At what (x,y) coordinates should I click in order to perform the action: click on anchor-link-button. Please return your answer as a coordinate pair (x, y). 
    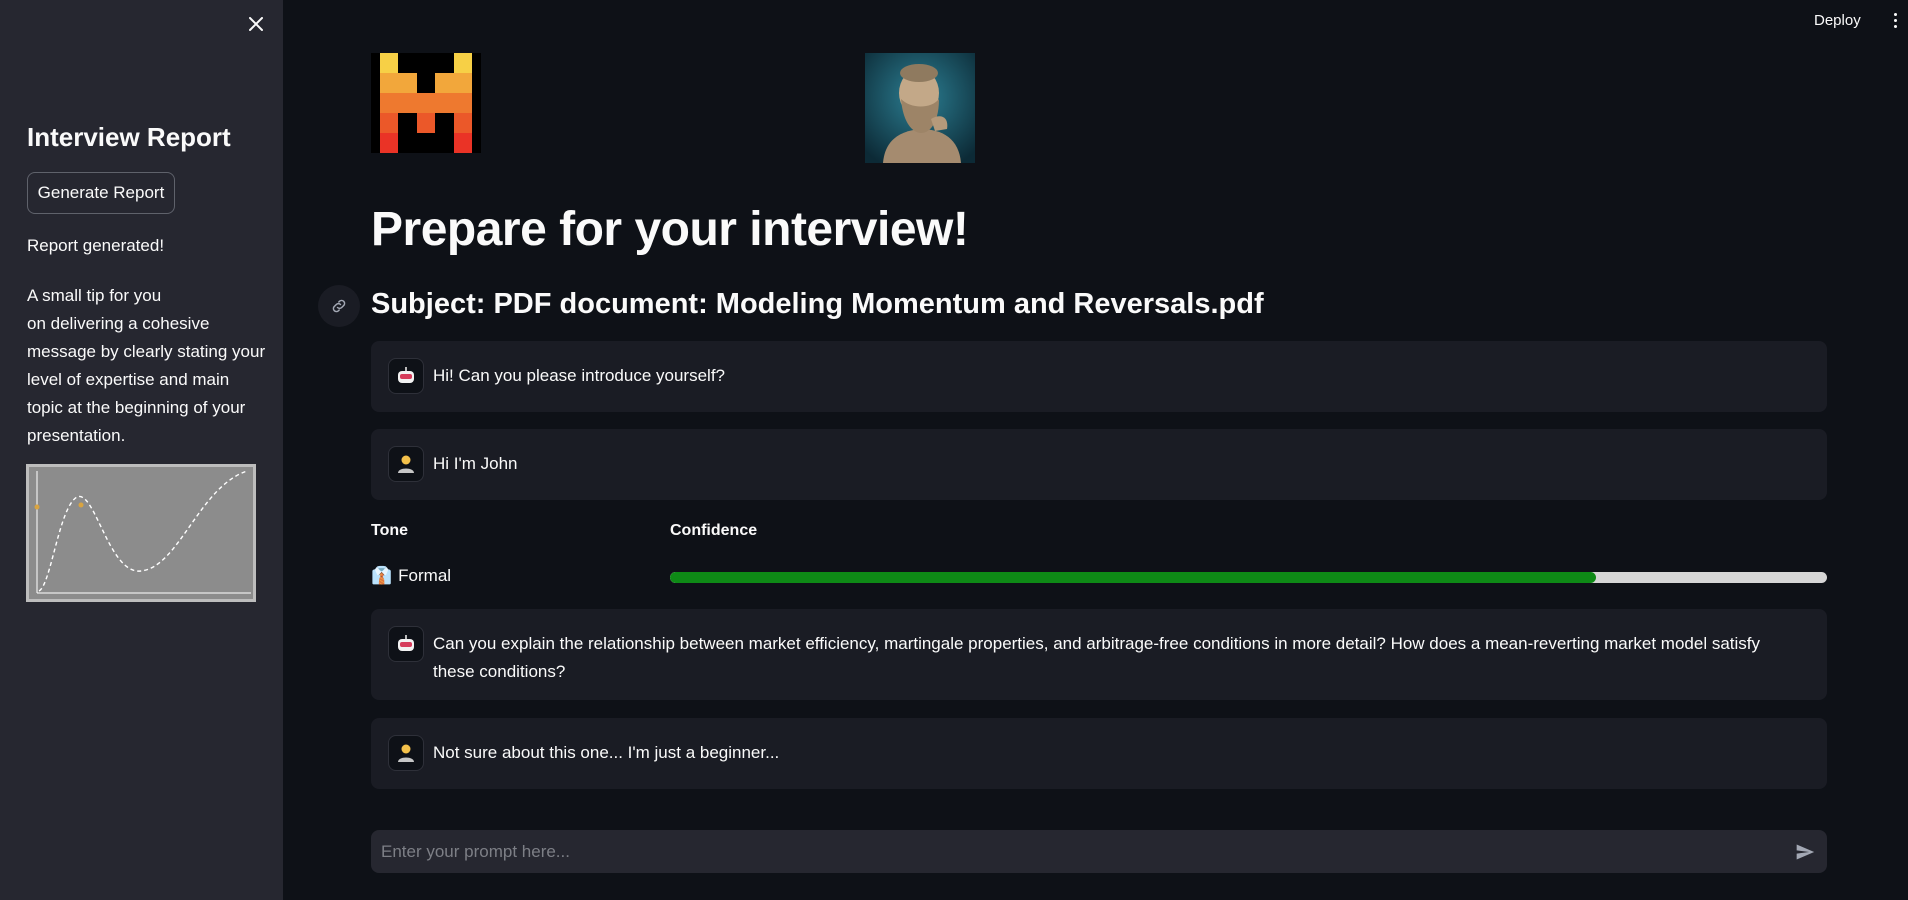
    Looking at the image, I should click on (339, 306).